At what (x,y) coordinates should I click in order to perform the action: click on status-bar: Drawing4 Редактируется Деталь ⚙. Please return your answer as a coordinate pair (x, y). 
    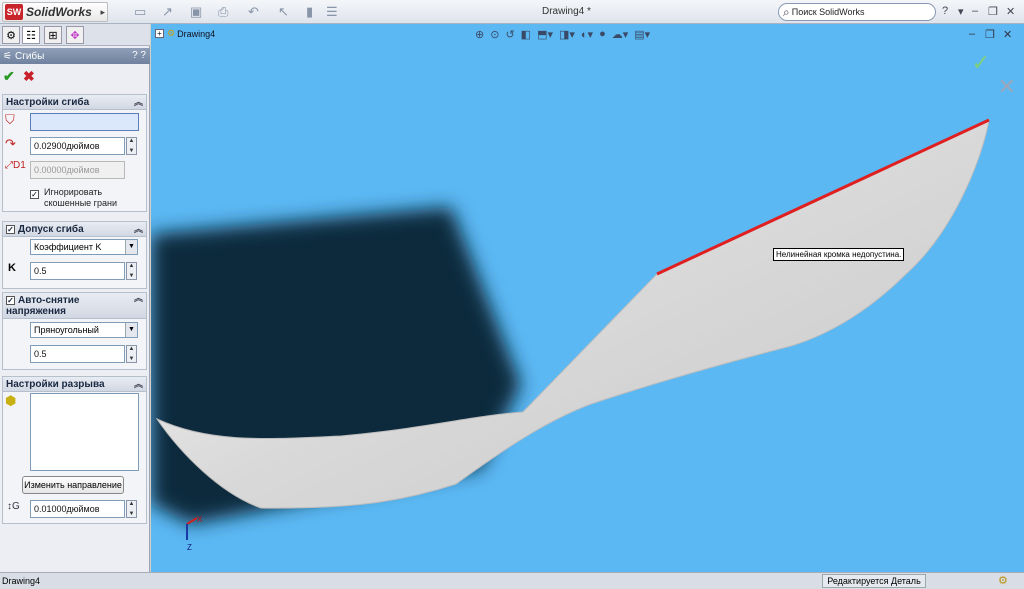
    Looking at the image, I should click on (512, 580).